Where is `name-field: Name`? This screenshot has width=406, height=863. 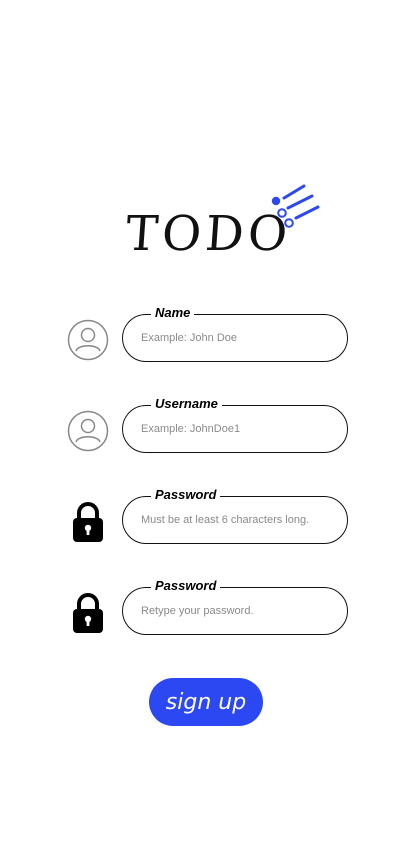 name-field: Name is located at coordinates (235, 333).